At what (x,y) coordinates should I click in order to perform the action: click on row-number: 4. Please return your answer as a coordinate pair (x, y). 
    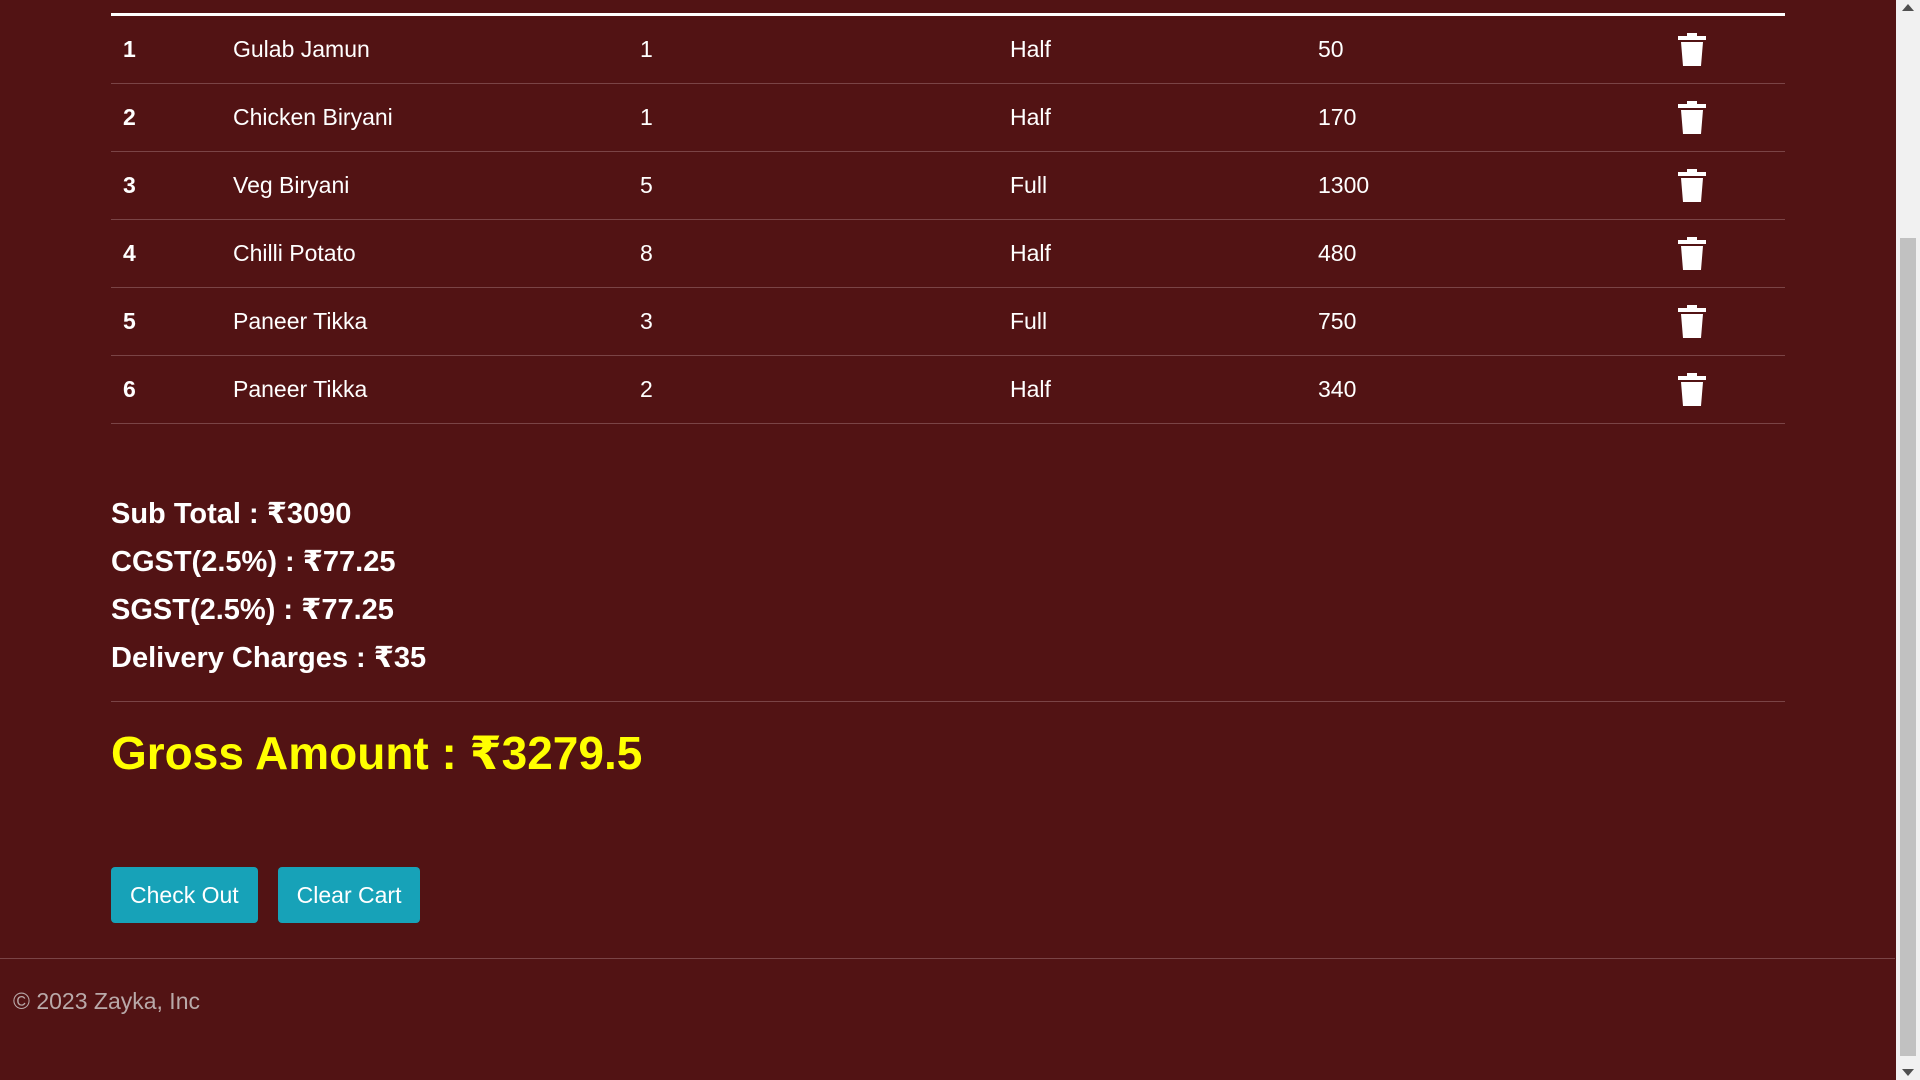
    Looking at the image, I should click on (172, 253).